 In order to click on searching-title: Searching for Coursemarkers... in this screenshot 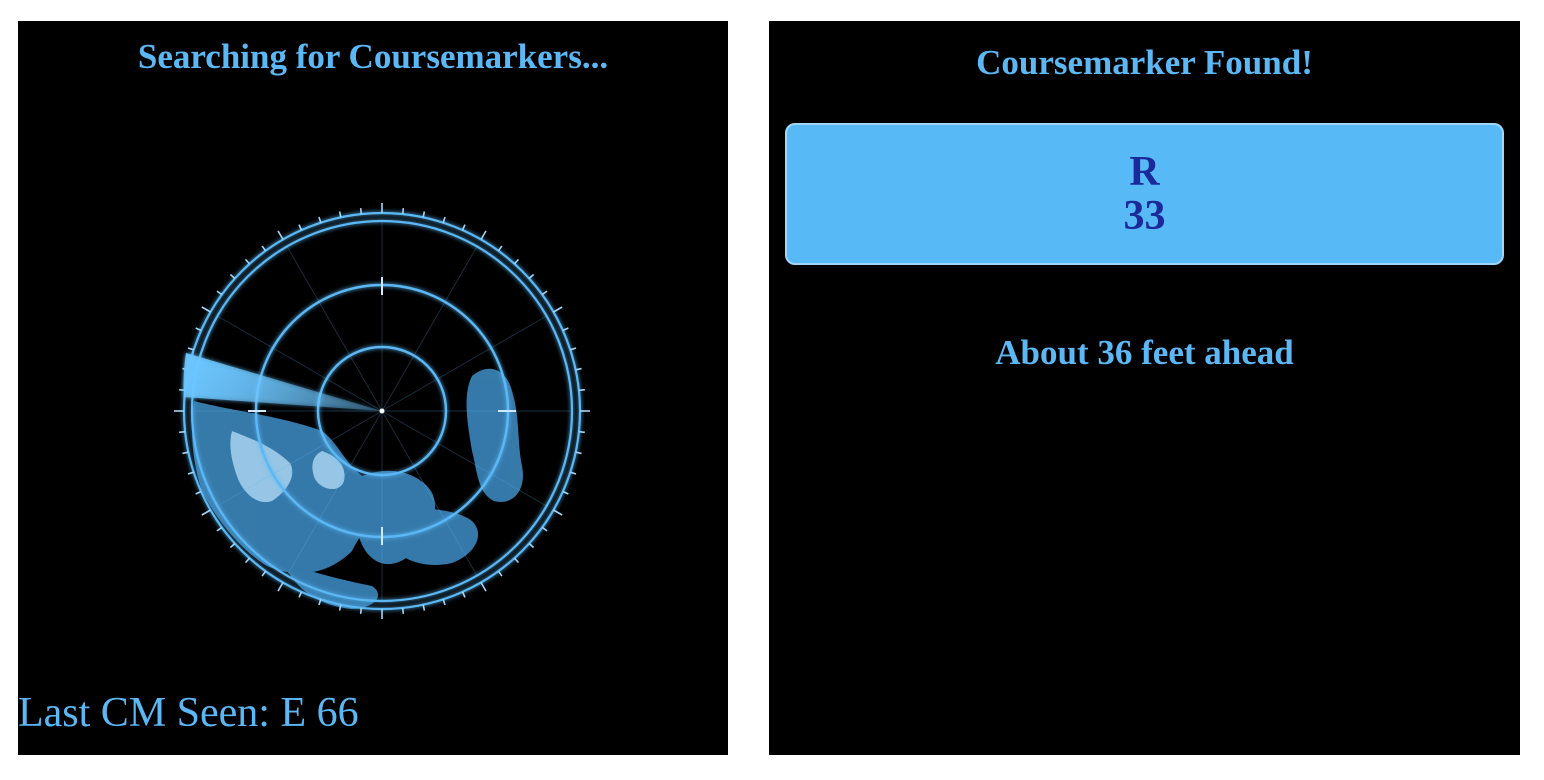, I will do `click(373, 56)`.